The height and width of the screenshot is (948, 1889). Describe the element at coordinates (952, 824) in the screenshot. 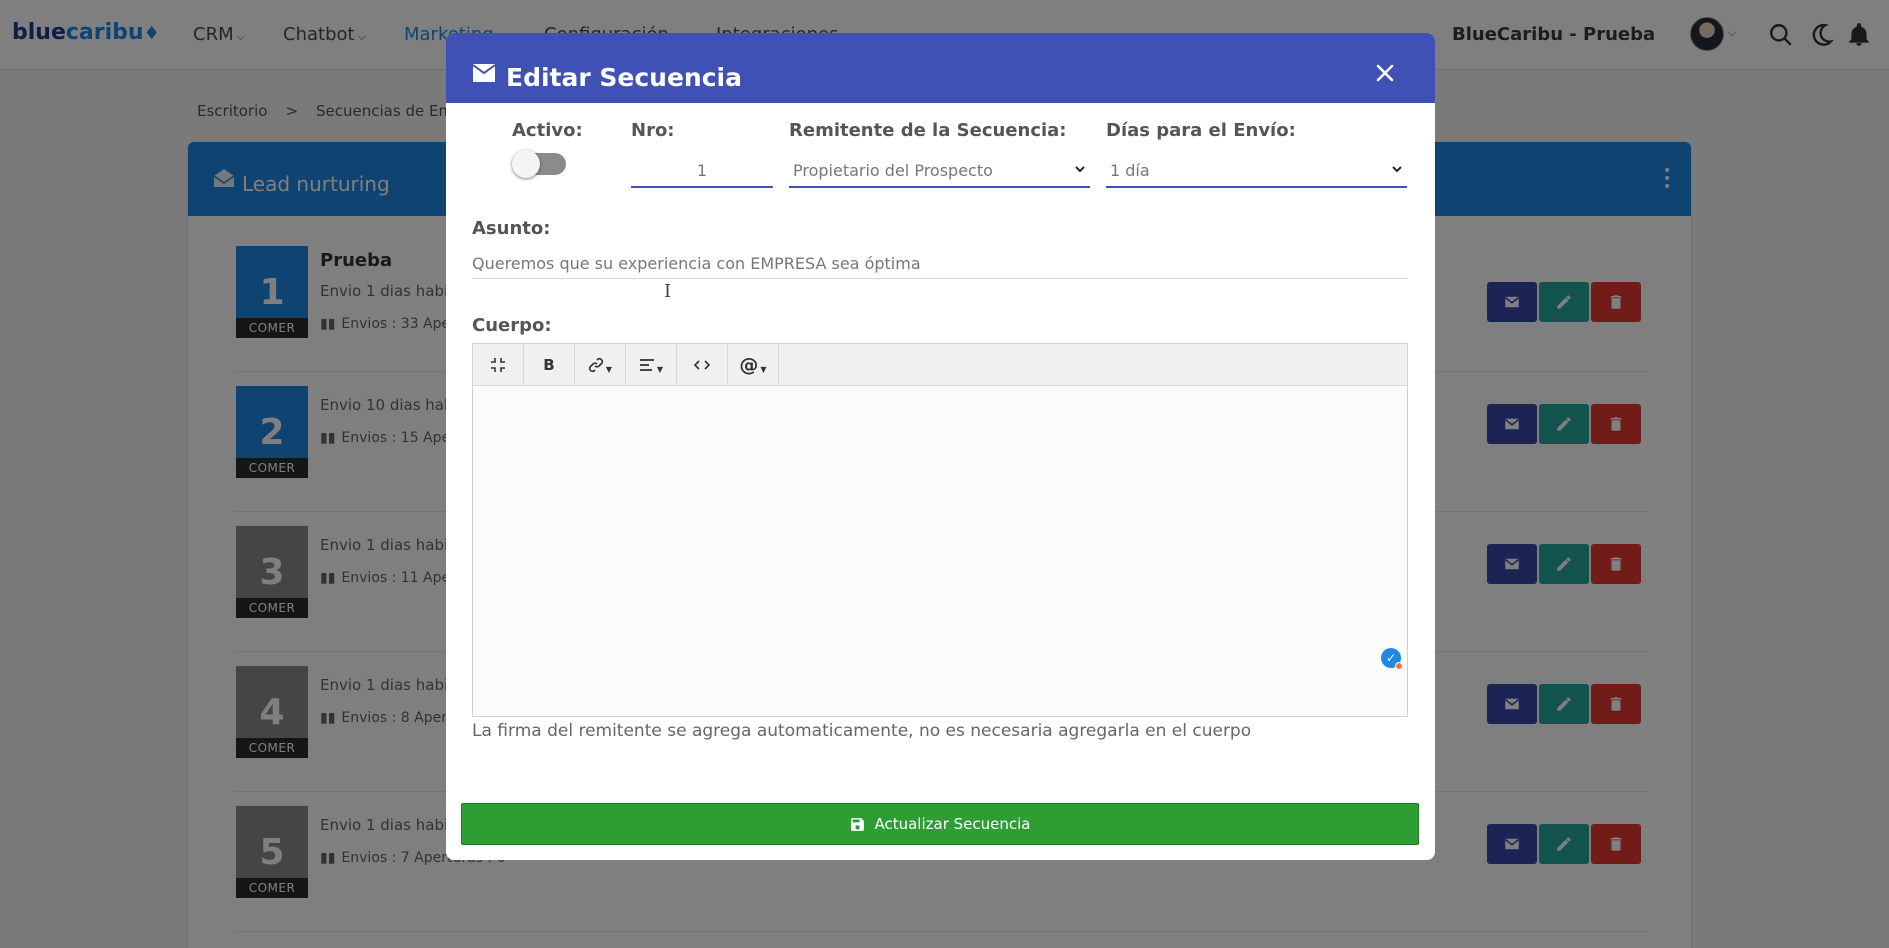

I see `update-sequence-label: Actualizar Secuencia` at that location.